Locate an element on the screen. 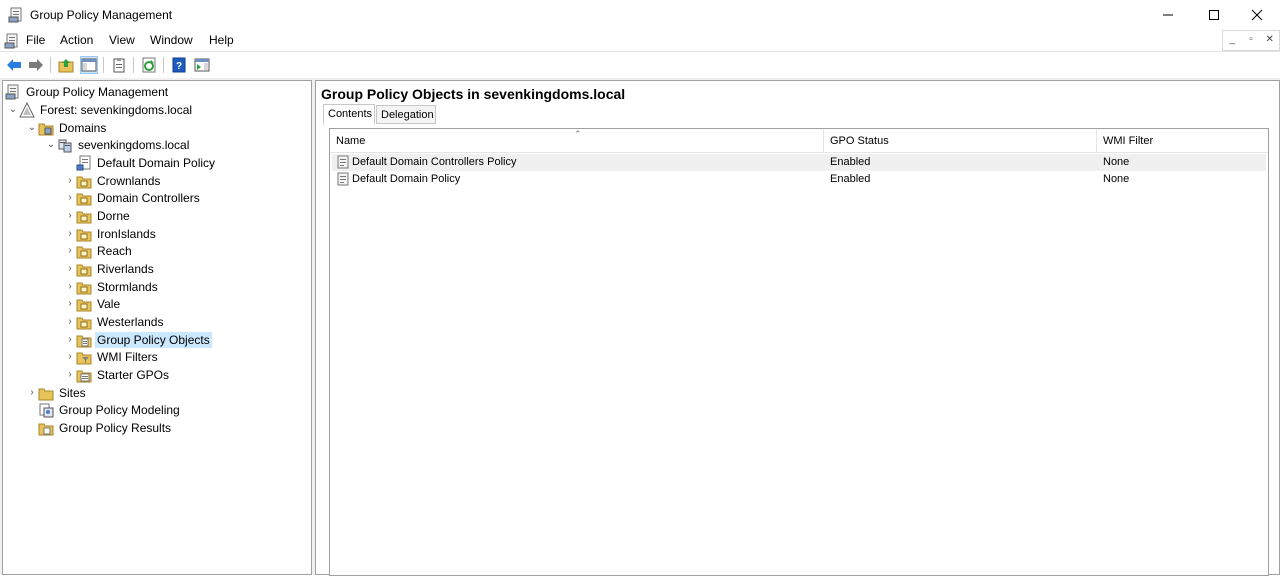 The height and width of the screenshot is (576, 1280). tree-item-default-domain-policy-link: Default Domain Policy is located at coordinates (140, 162).